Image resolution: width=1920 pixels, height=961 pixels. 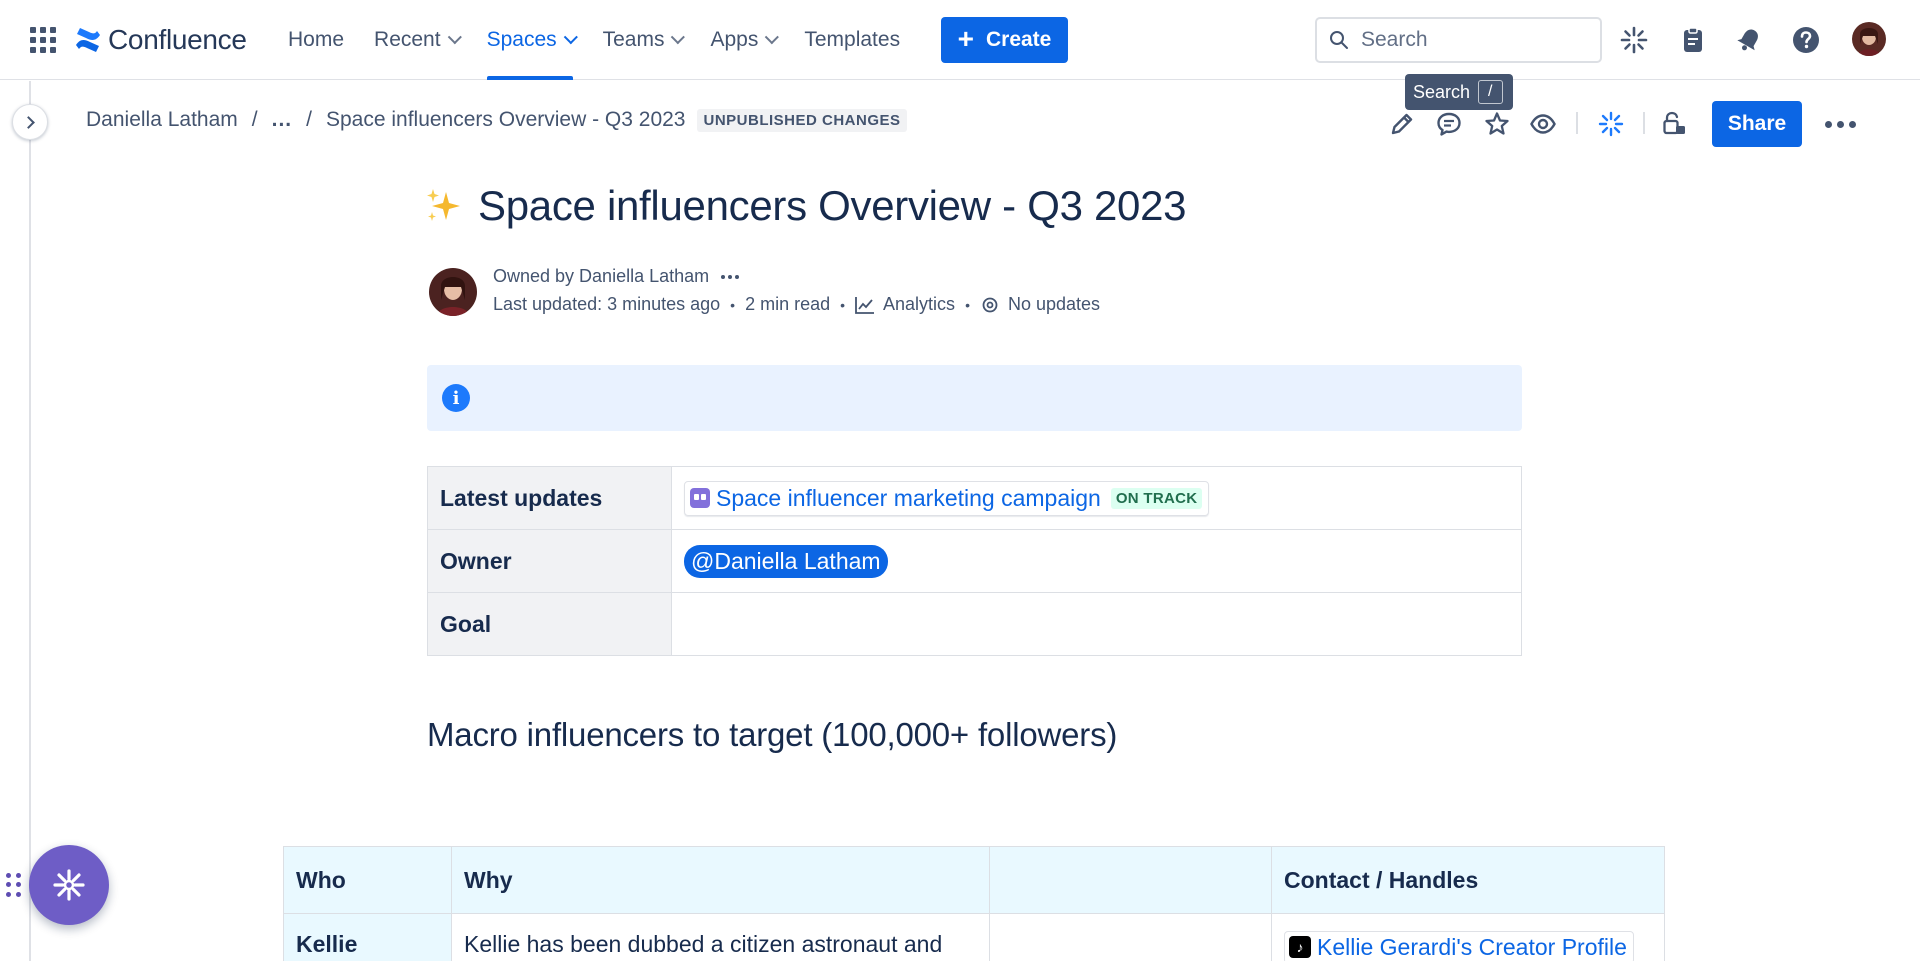 What do you see at coordinates (1490, 92) in the screenshot?
I see `keyboard-shortcut: /` at bounding box center [1490, 92].